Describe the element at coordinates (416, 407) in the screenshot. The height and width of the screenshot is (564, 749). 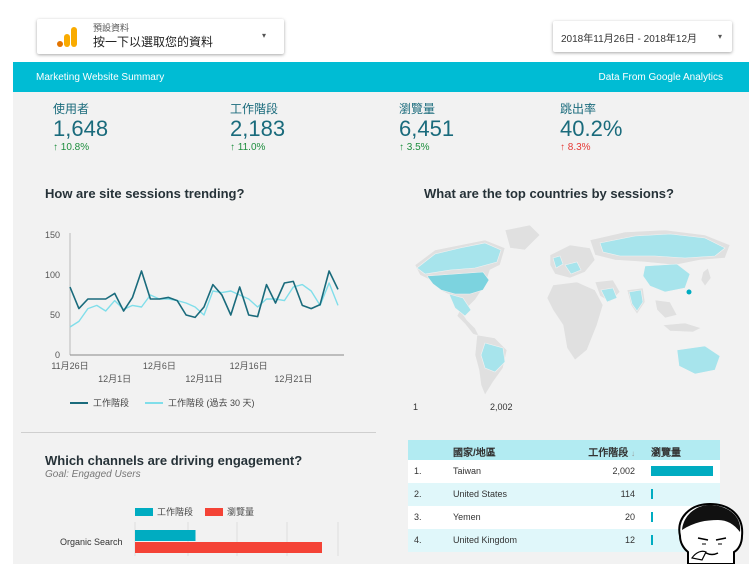
I see `map-legend-min: 1` at that location.